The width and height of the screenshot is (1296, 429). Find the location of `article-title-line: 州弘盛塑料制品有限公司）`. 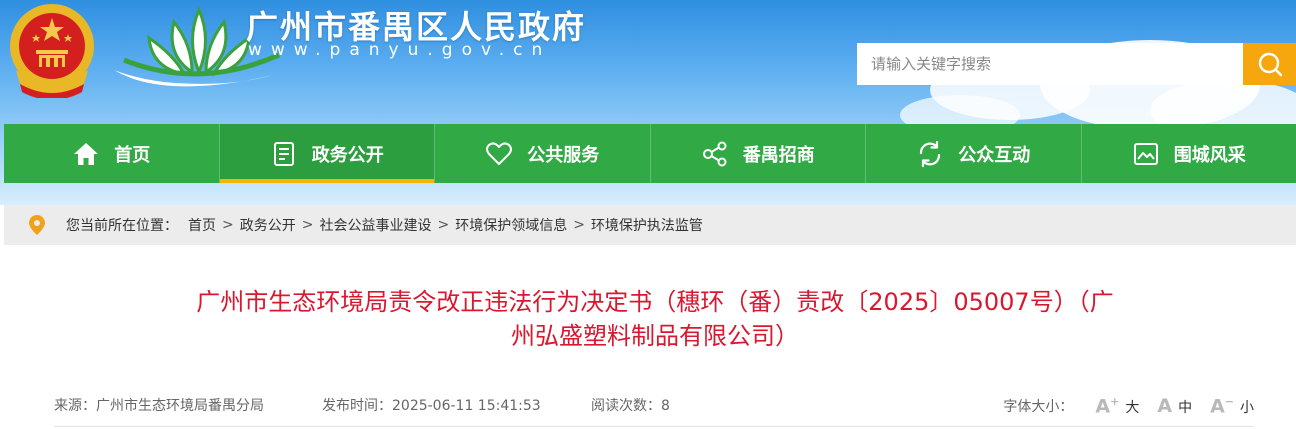

article-title-line: 州弘盛塑料制品有限公司） is located at coordinates (655, 336).